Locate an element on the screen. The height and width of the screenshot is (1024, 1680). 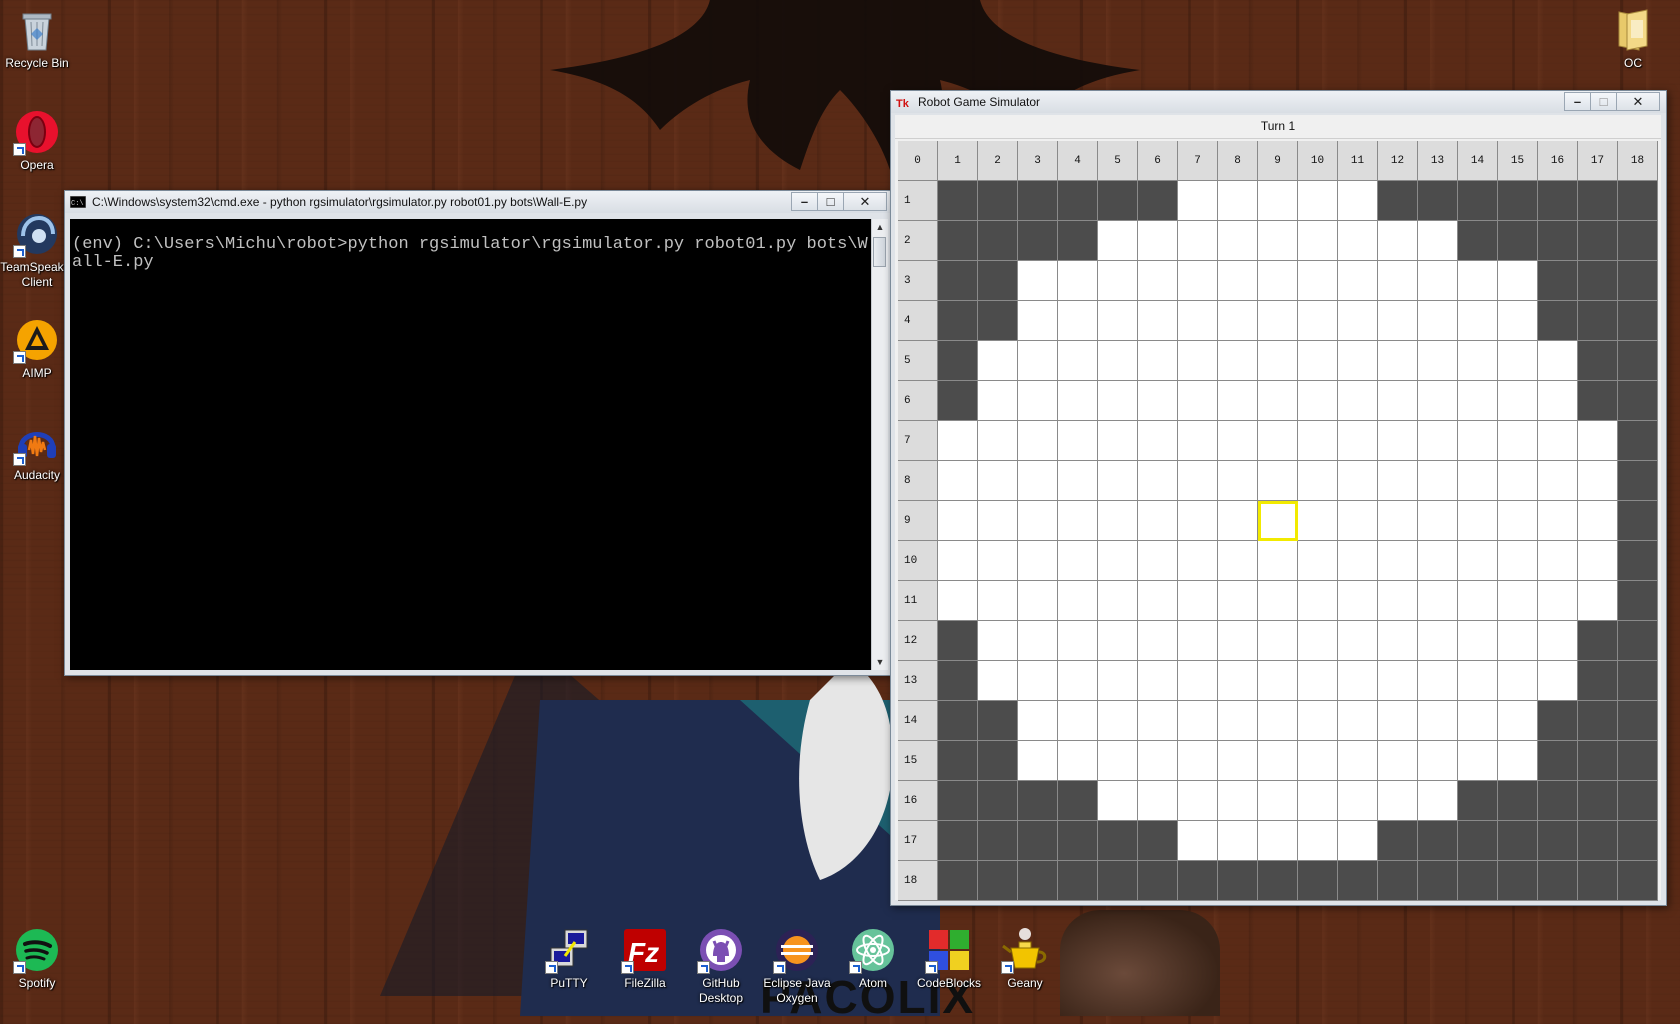
desktop-icon-github-desktop: GitHub Desktop is located at coordinates (721, 966).